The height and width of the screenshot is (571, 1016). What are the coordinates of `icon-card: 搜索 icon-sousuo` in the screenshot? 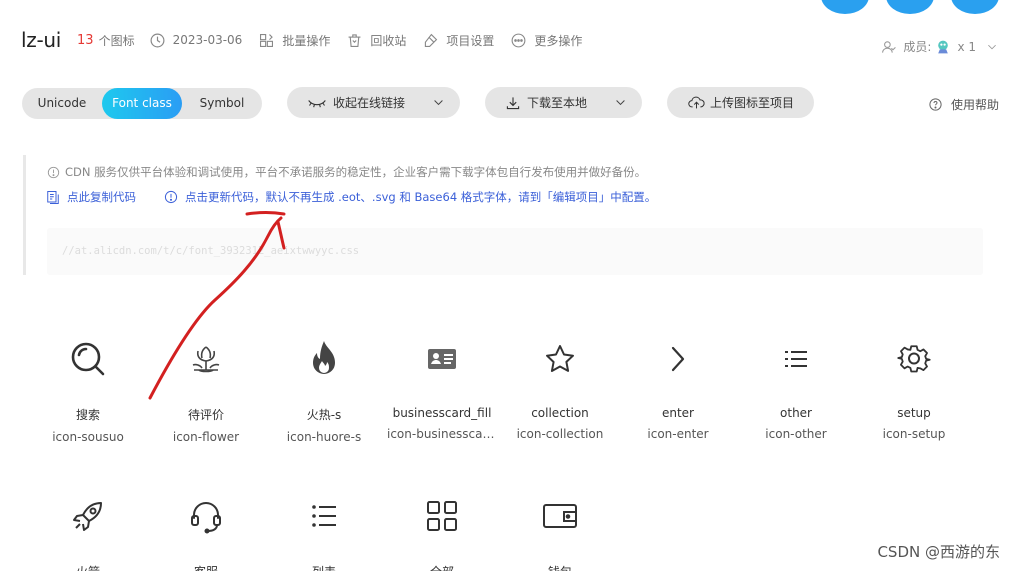 It's located at (88, 391).